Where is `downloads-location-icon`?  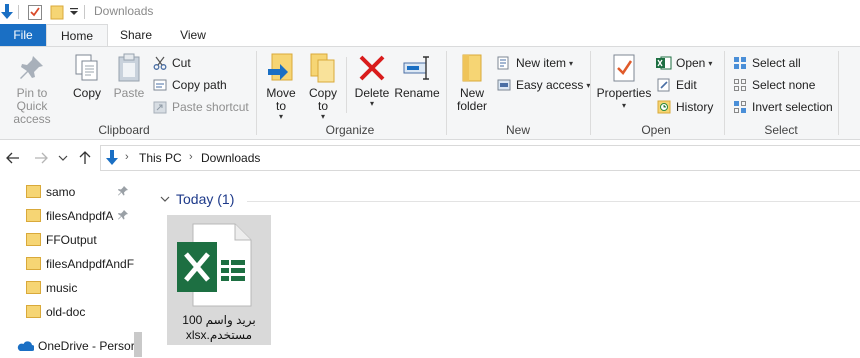
downloads-location-icon is located at coordinates (112, 159).